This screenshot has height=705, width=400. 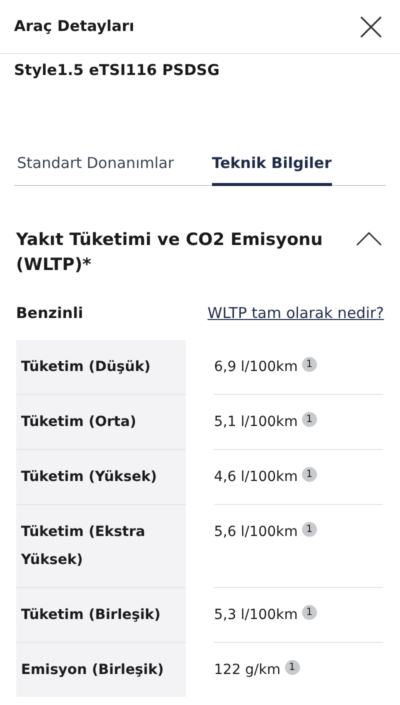 What do you see at coordinates (117, 70) in the screenshot?
I see `model-name: Style1.5 eTSI116 PSDSG` at bounding box center [117, 70].